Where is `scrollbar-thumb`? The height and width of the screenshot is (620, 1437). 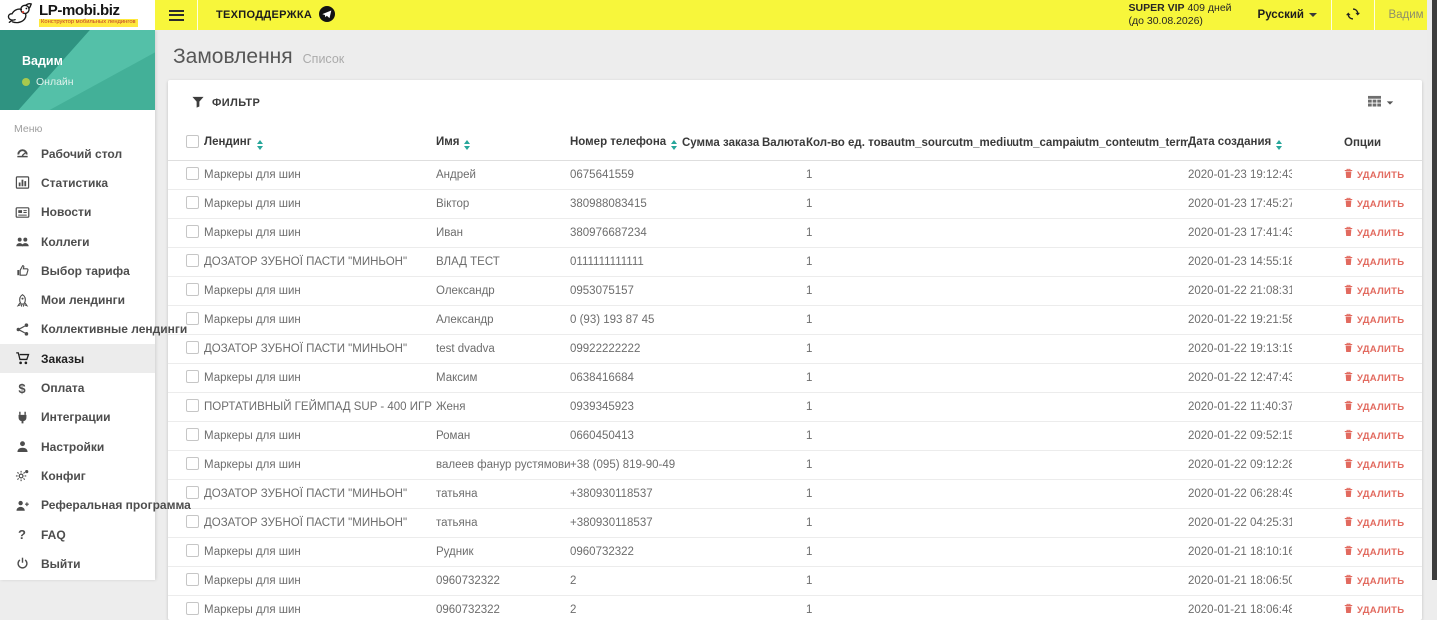 scrollbar-thumb is located at coordinates (1434, 290).